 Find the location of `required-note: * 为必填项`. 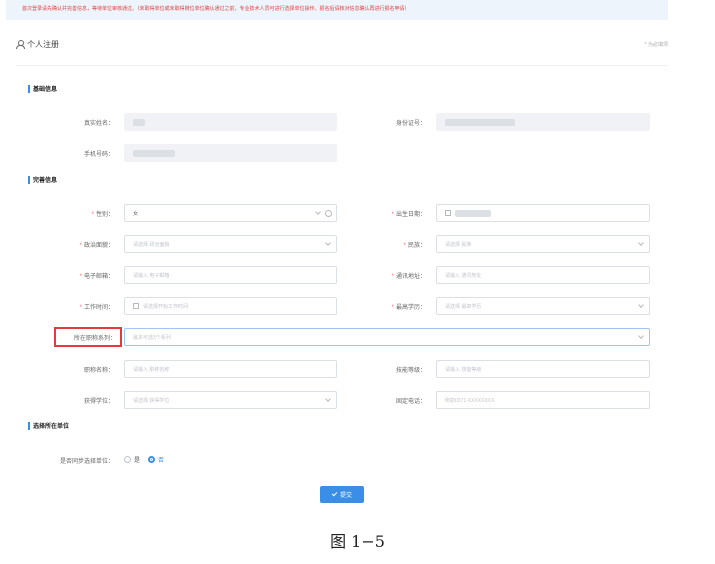

required-note: * 为必填项 is located at coordinates (656, 45).